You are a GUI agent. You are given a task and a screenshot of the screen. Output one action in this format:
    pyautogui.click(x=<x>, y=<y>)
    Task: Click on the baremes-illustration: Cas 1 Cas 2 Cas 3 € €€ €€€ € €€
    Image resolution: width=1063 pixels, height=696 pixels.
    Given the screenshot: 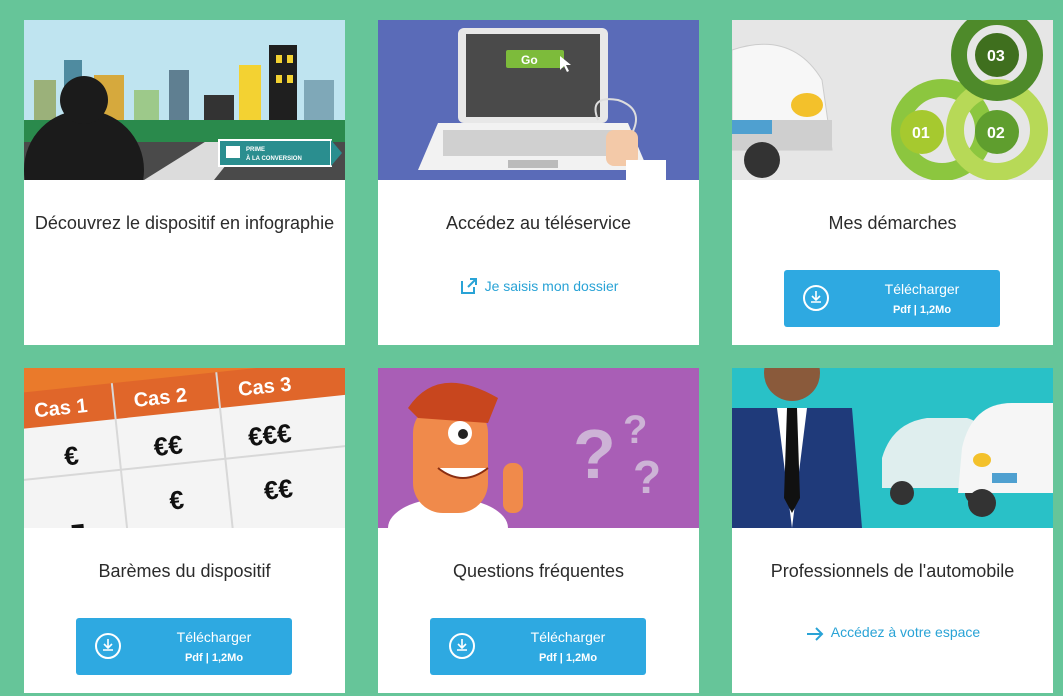 What is the action you would take?
    pyautogui.click(x=184, y=448)
    